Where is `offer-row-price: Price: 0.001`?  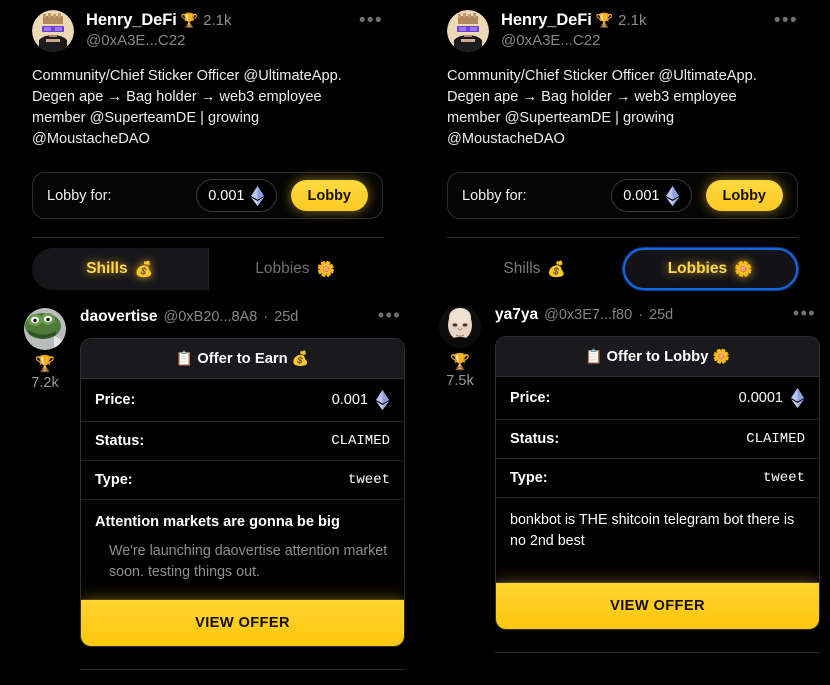
offer-row-price: Price: 0.001 is located at coordinates (242, 400).